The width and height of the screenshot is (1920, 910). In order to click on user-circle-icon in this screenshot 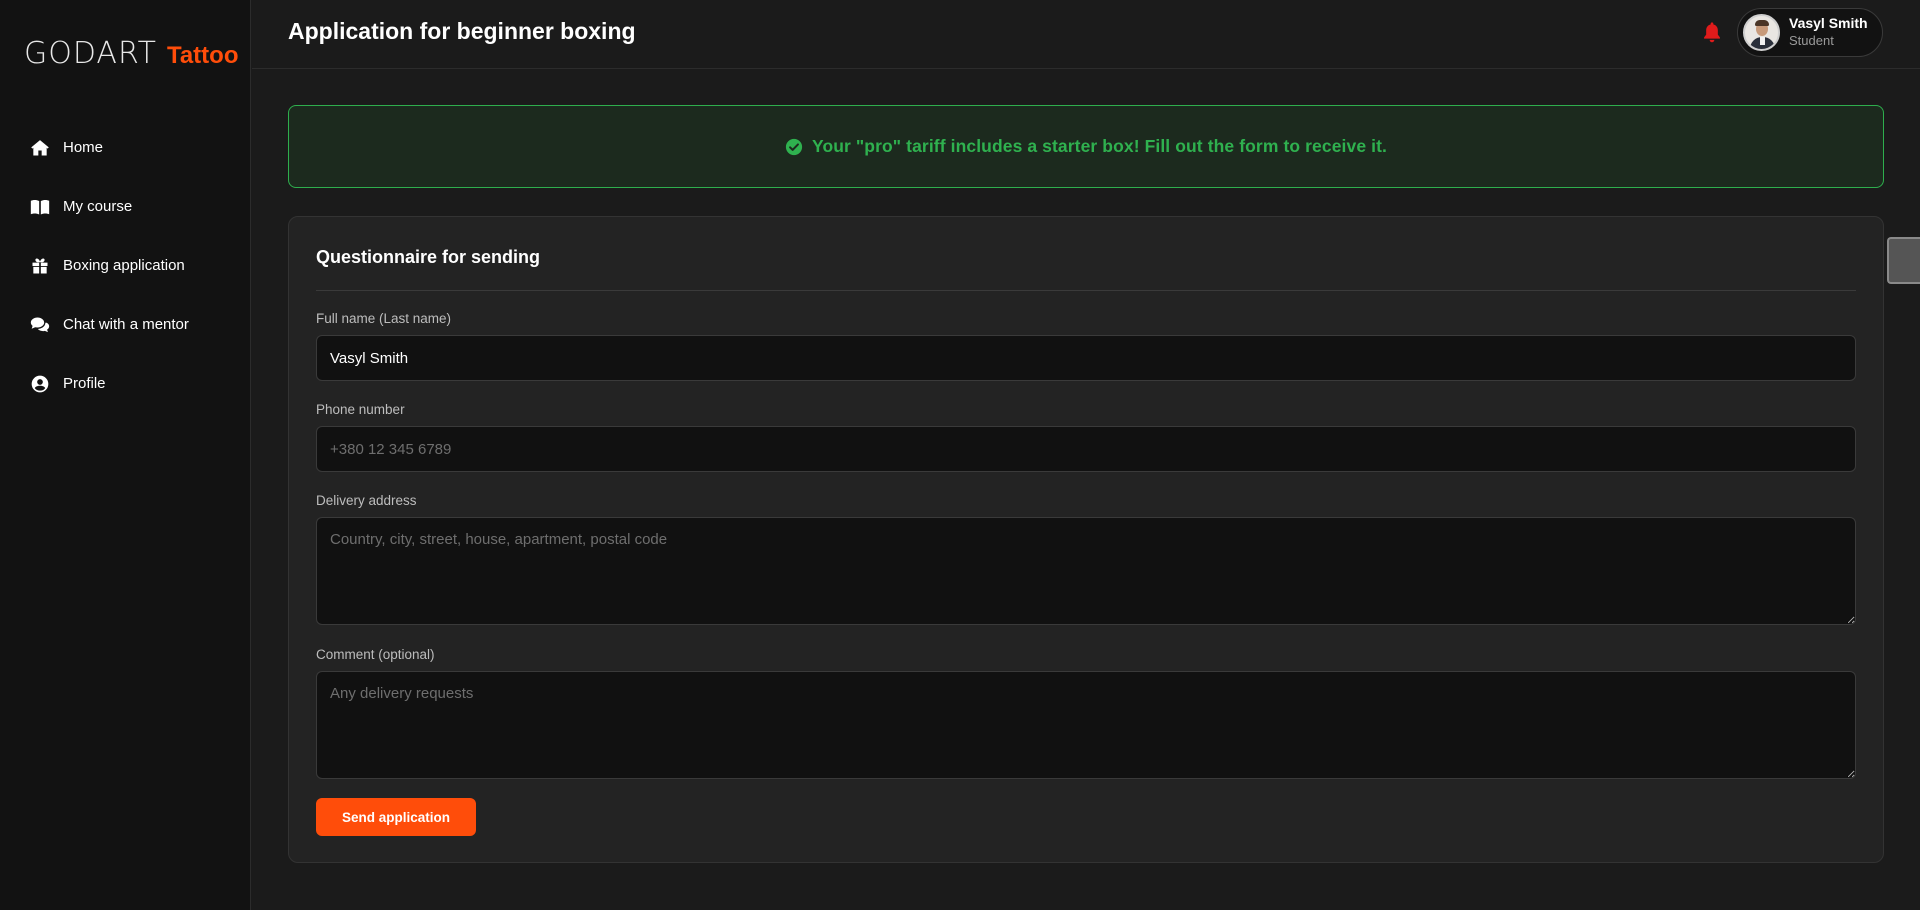, I will do `click(40, 384)`.